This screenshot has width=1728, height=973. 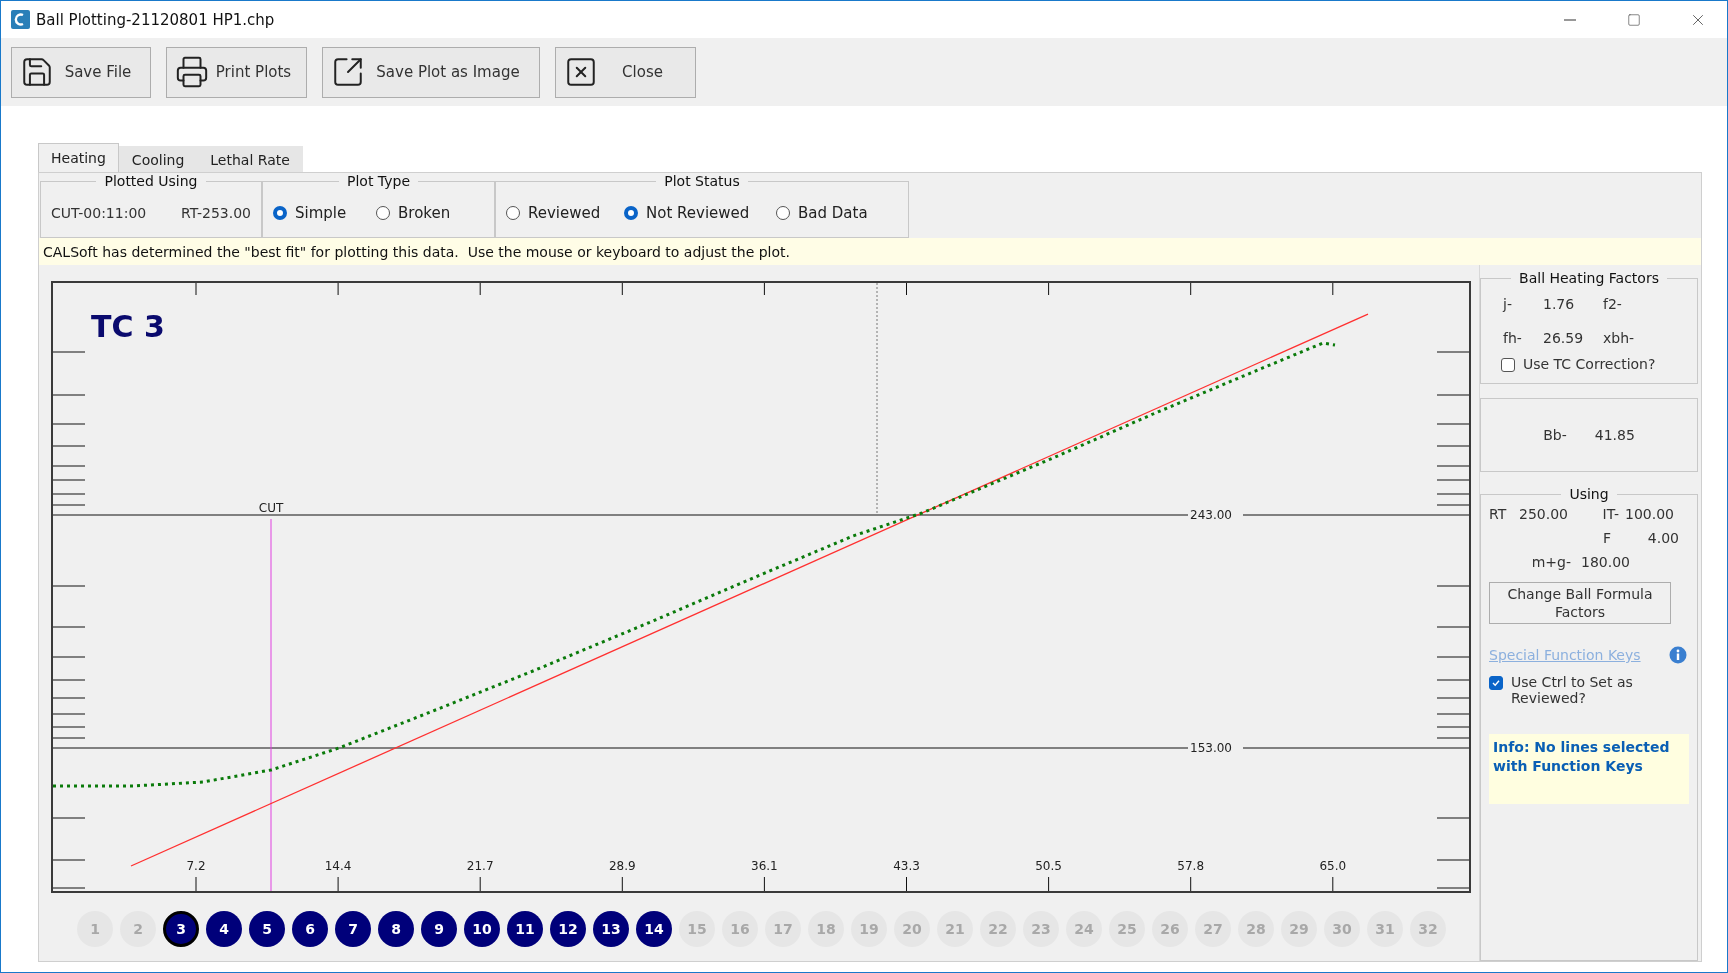 What do you see at coordinates (1211, 748) in the screenshot?
I see `line-label: 153.00` at bounding box center [1211, 748].